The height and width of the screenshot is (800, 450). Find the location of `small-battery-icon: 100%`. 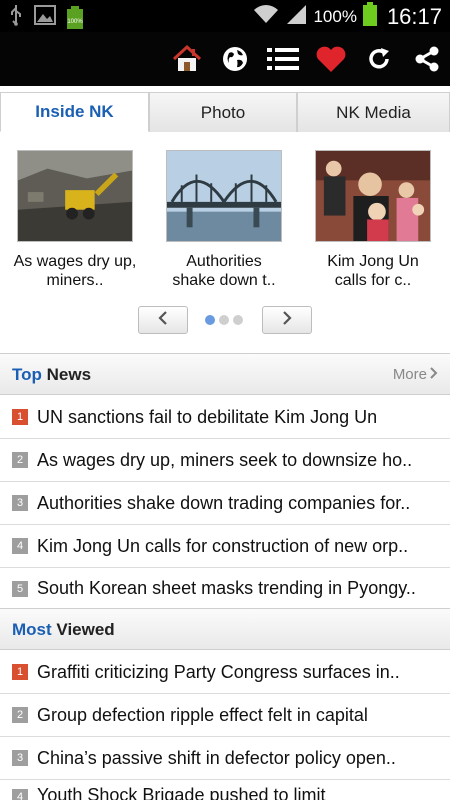

small-battery-icon: 100% is located at coordinates (75, 17).